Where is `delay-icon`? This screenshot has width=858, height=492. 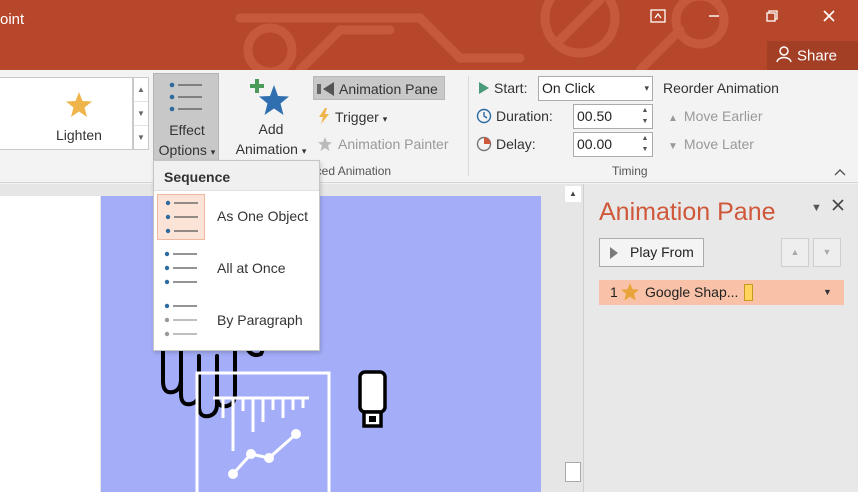 delay-icon is located at coordinates (484, 144).